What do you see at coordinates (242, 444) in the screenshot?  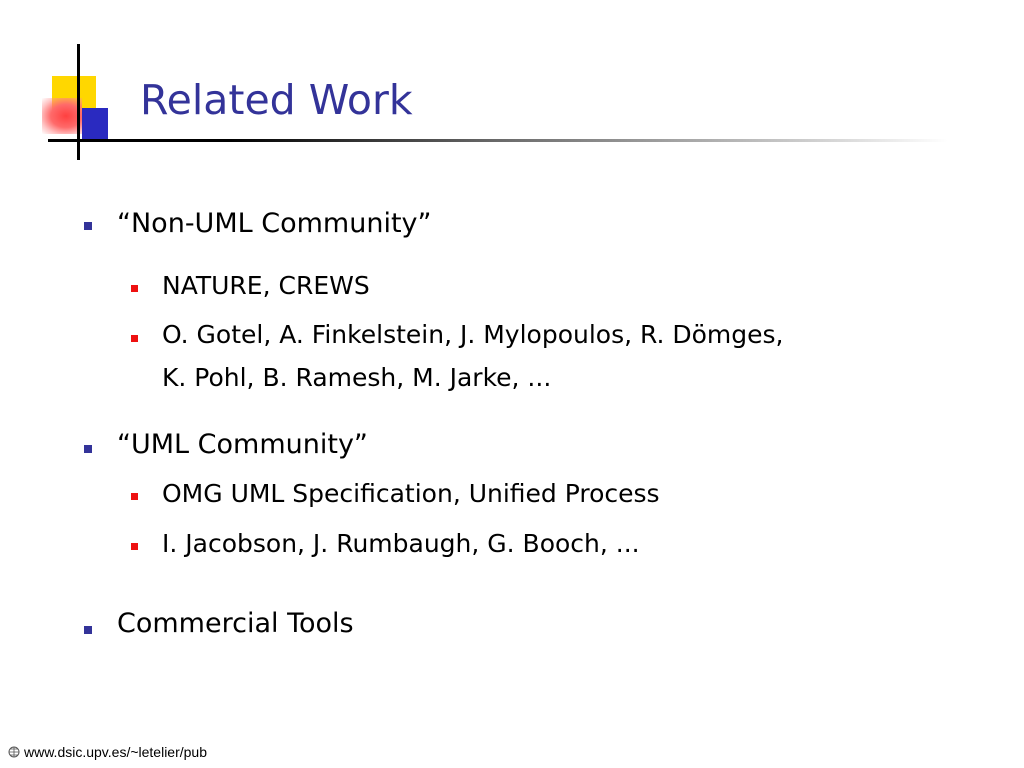 I see `section-heading-uml: “UML Community”` at bounding box center [242, 444].